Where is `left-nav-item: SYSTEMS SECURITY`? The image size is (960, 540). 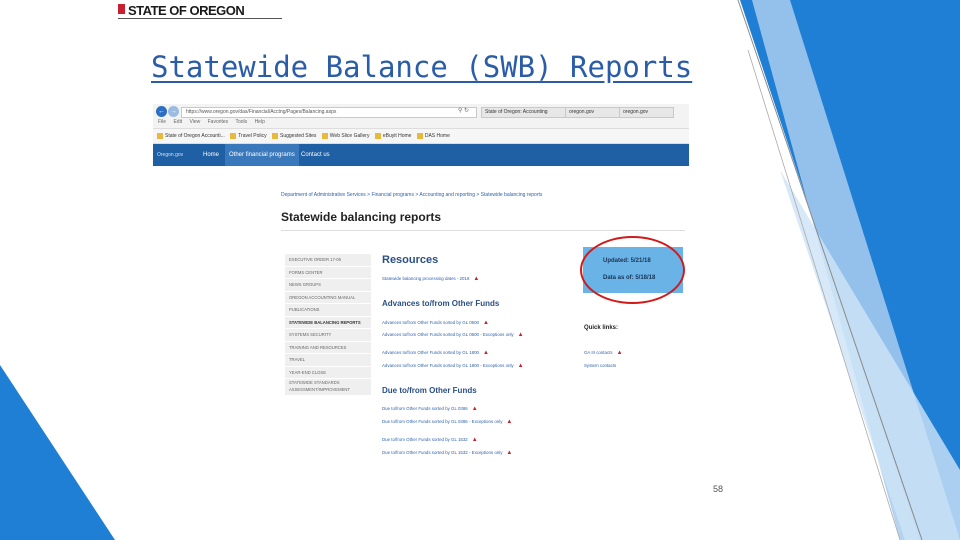
left-nav-item: SYSTEMS SECURITY is located at coordinates (328, 335).